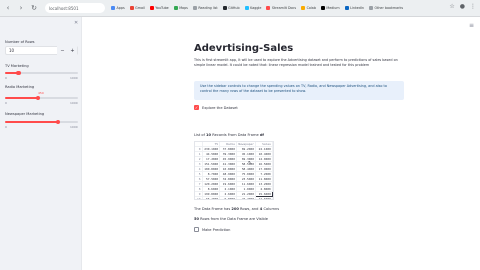  What do you see at coordinates (211, 164) in the screenshot?
I see `table-cell: 151.5000` at bounding box center [211, 164].